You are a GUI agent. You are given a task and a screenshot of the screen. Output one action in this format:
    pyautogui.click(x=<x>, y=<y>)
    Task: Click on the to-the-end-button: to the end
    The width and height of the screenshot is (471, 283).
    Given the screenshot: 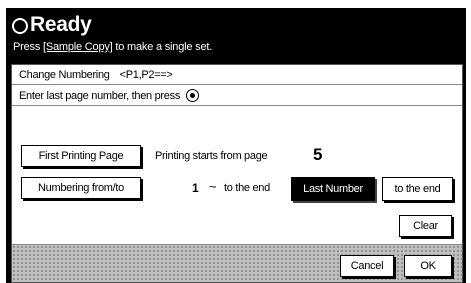 What is the action you would take?
    pyautogui.click(x=417, y=189)
    